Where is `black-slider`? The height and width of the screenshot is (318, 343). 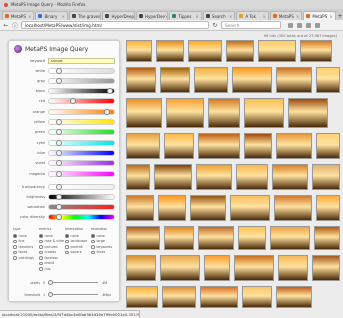
black-slider is located at coordinates (81, 91).